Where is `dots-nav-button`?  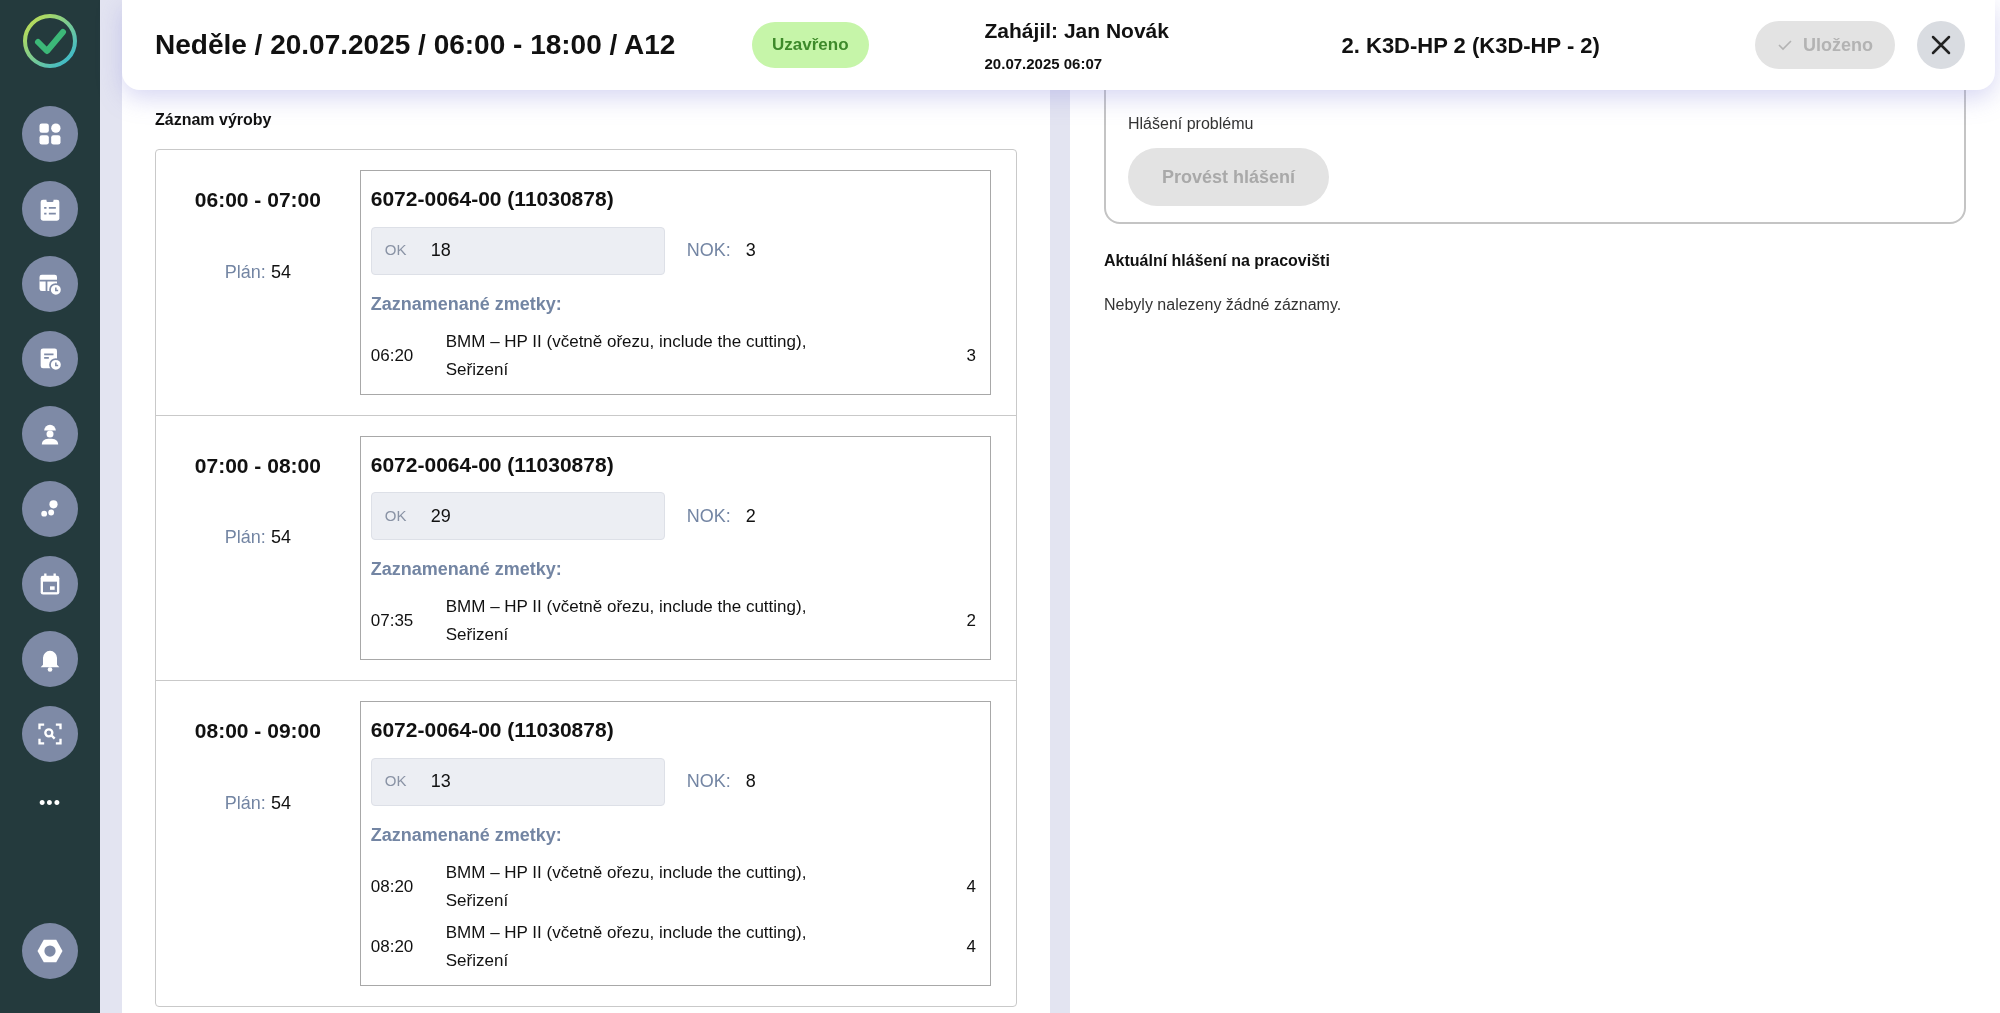
dots-nav-button is located at coordinates (50, 509).